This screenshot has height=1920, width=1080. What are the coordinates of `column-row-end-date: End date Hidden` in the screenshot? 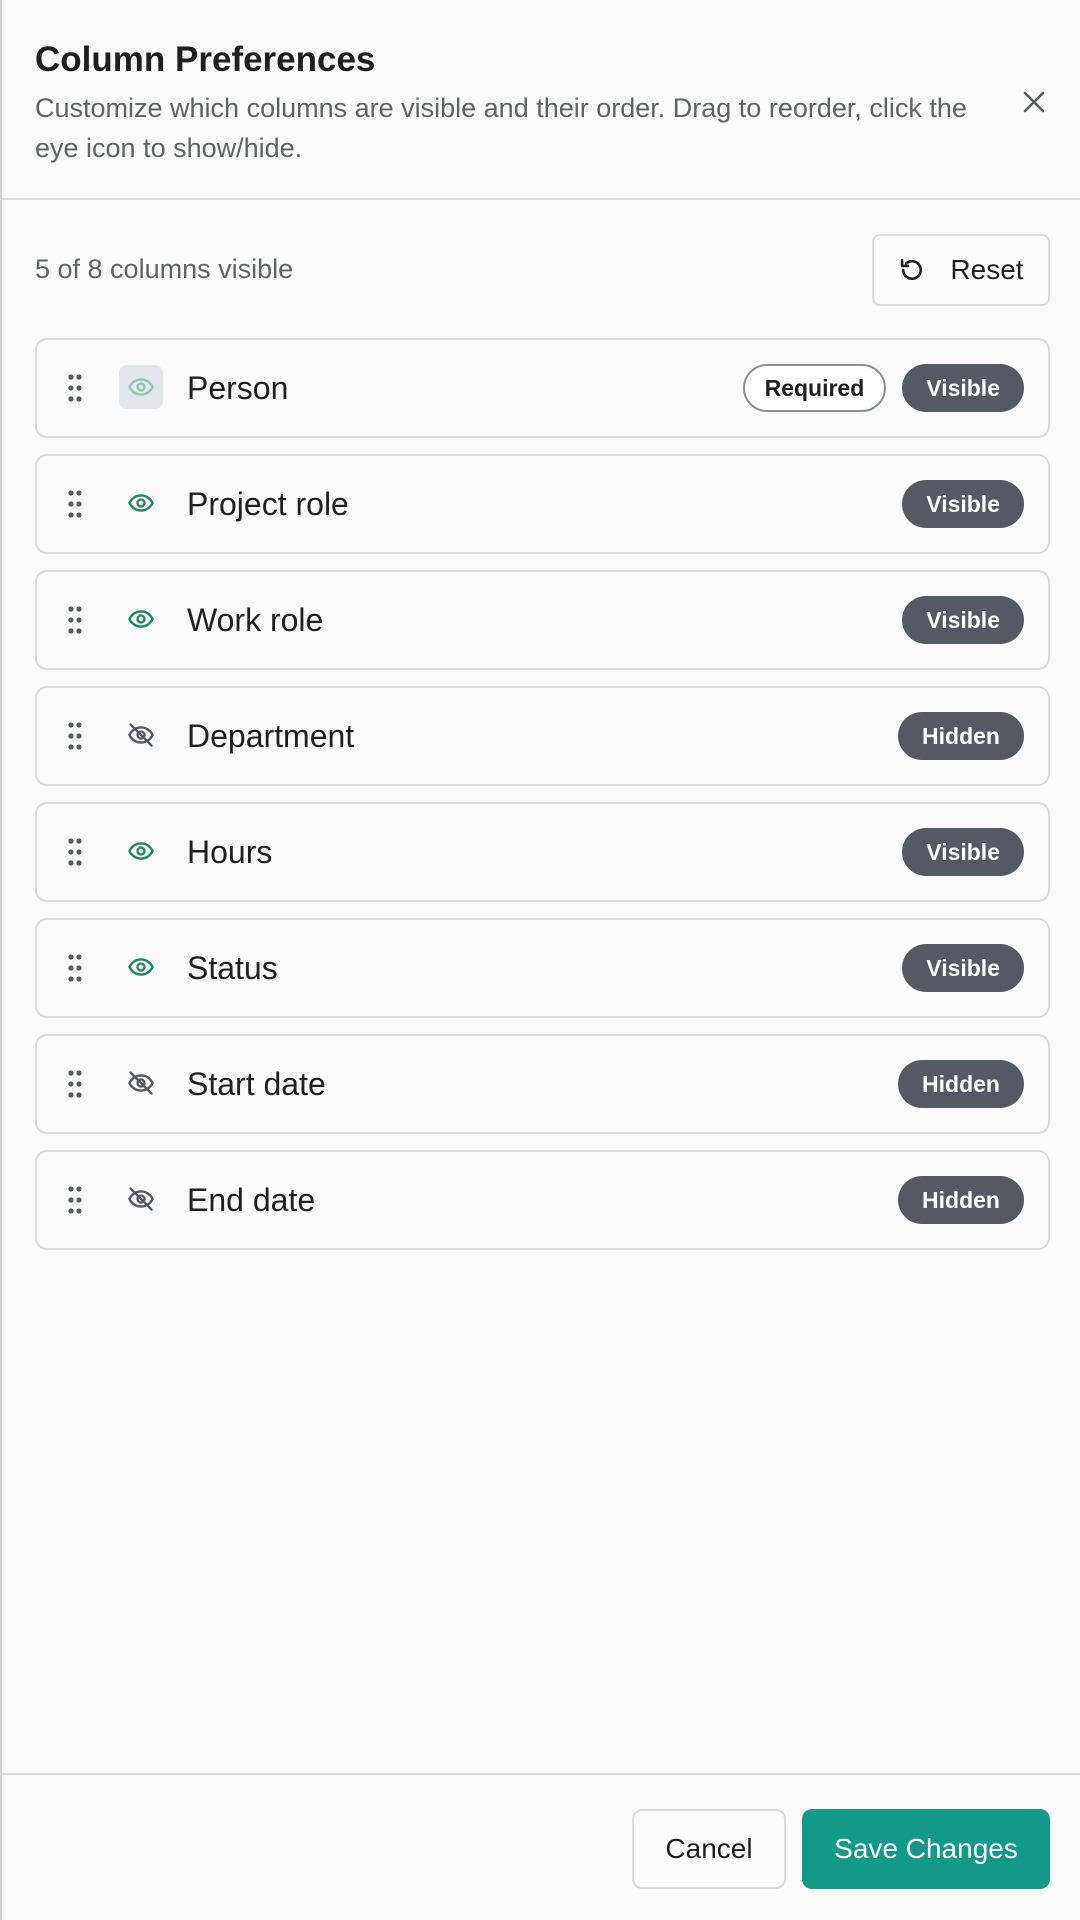 It's located at (542, 1200).